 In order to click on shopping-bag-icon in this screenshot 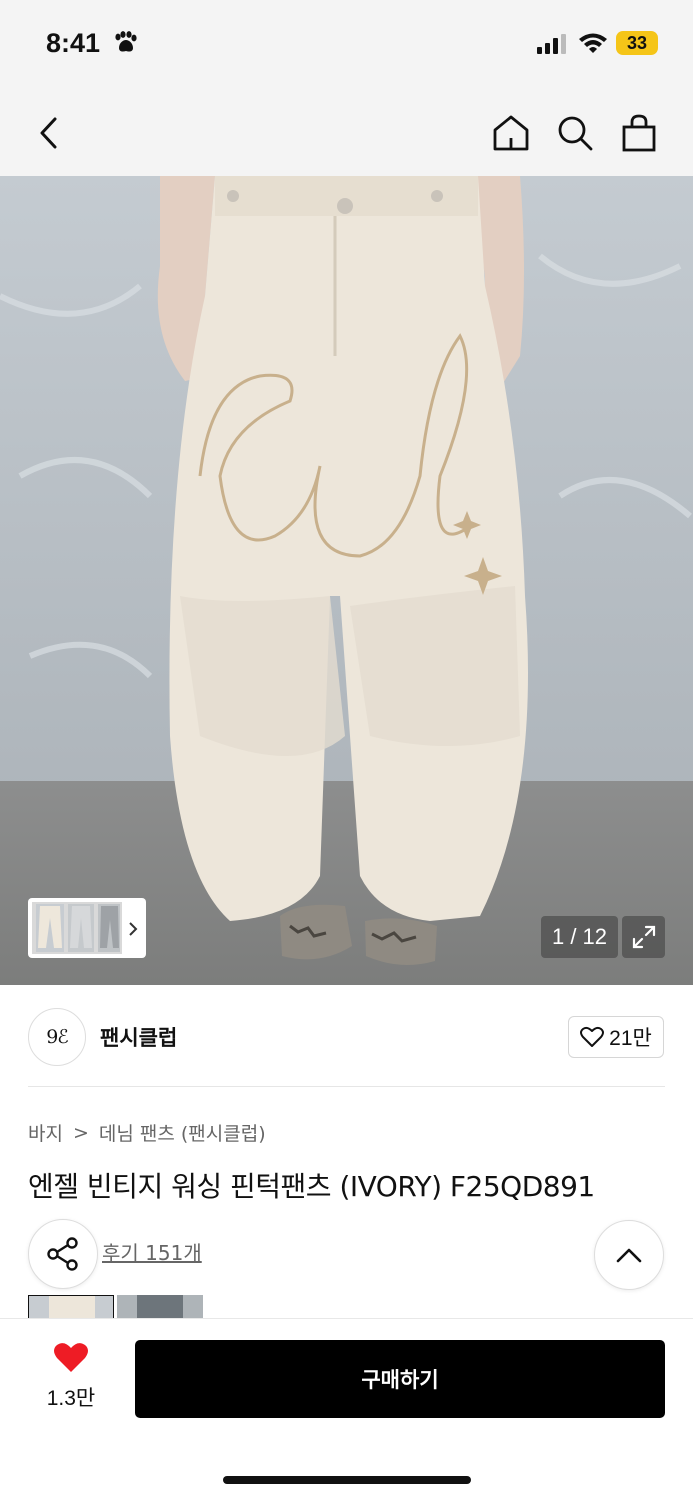, I will do `click(639, 133)`.